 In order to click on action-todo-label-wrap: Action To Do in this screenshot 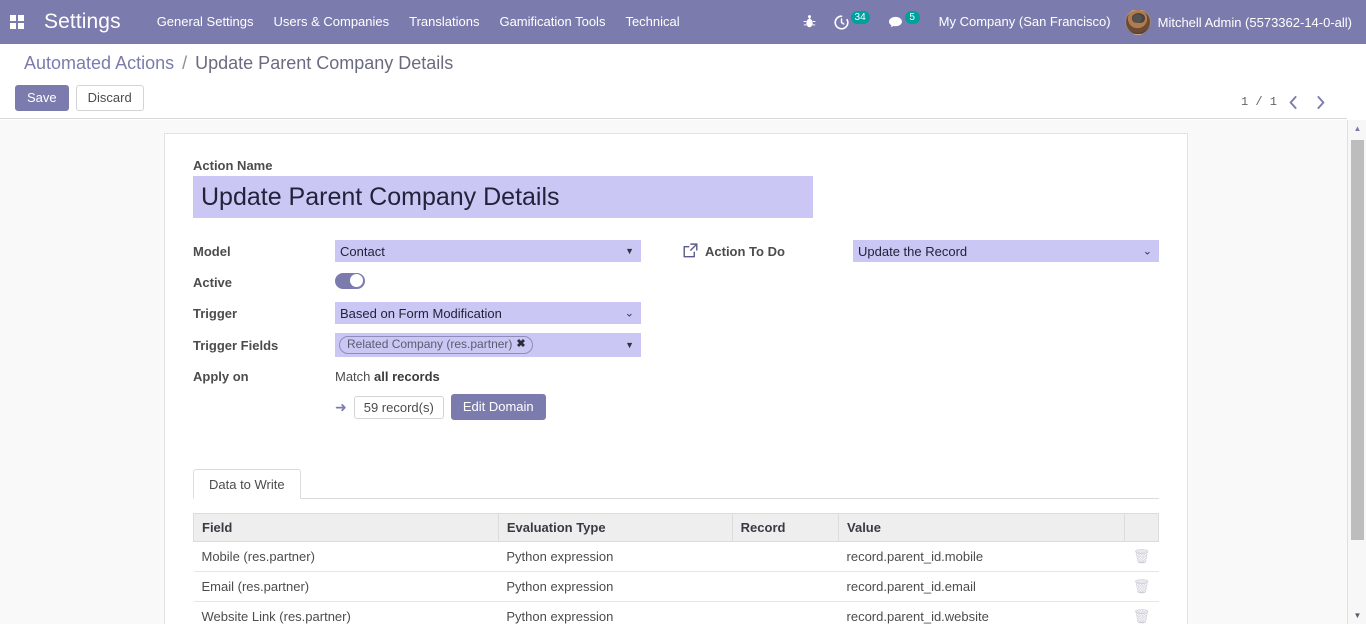, I will do `click(768, 251)`.